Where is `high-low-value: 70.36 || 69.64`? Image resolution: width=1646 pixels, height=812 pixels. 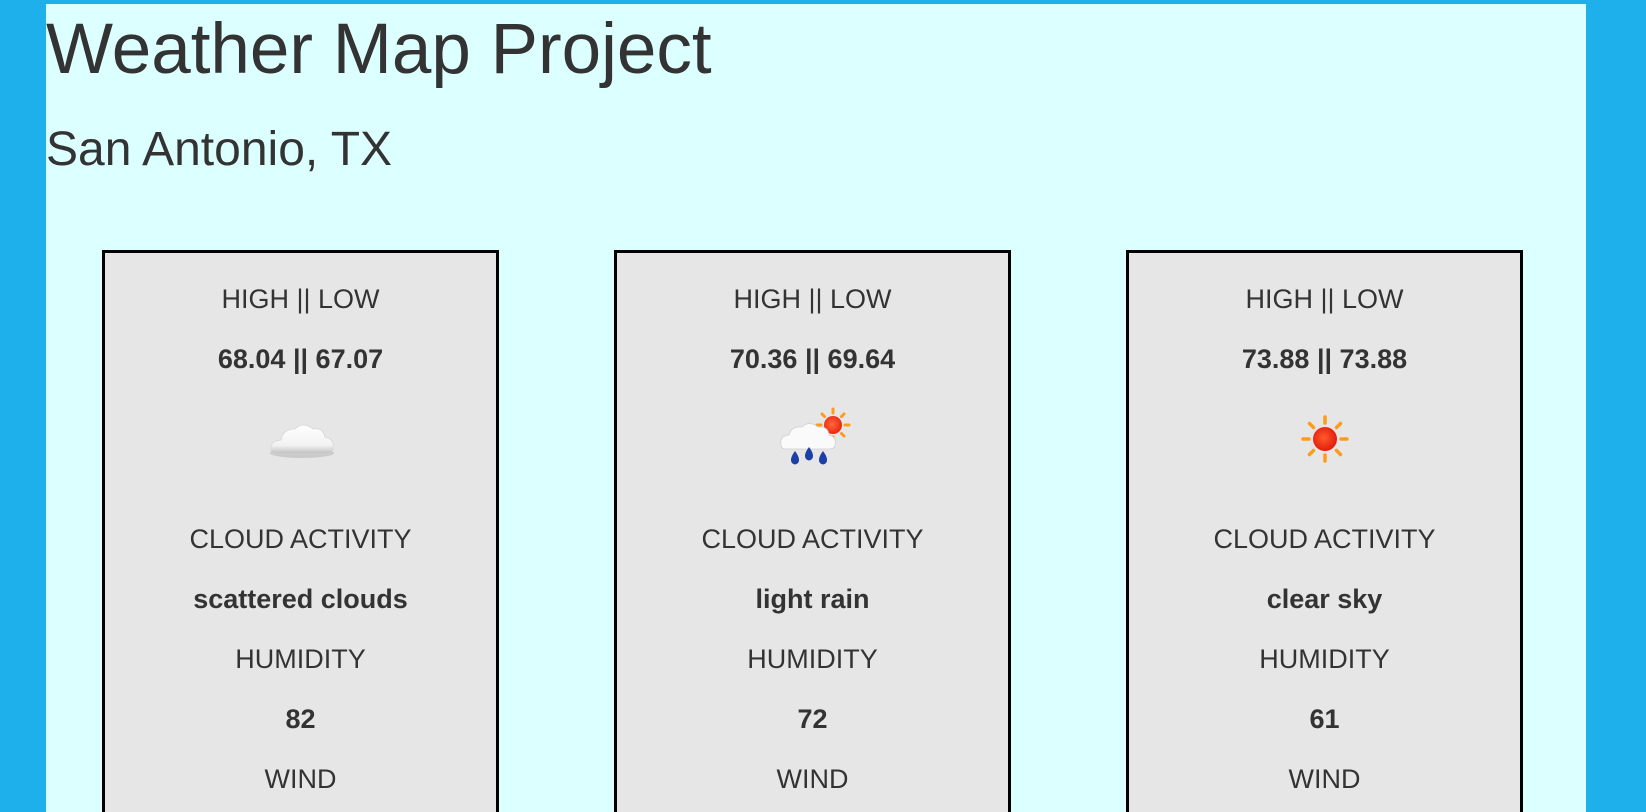
high-low-value: 70.36 || 69.64 is located at coordinates (812, 359).